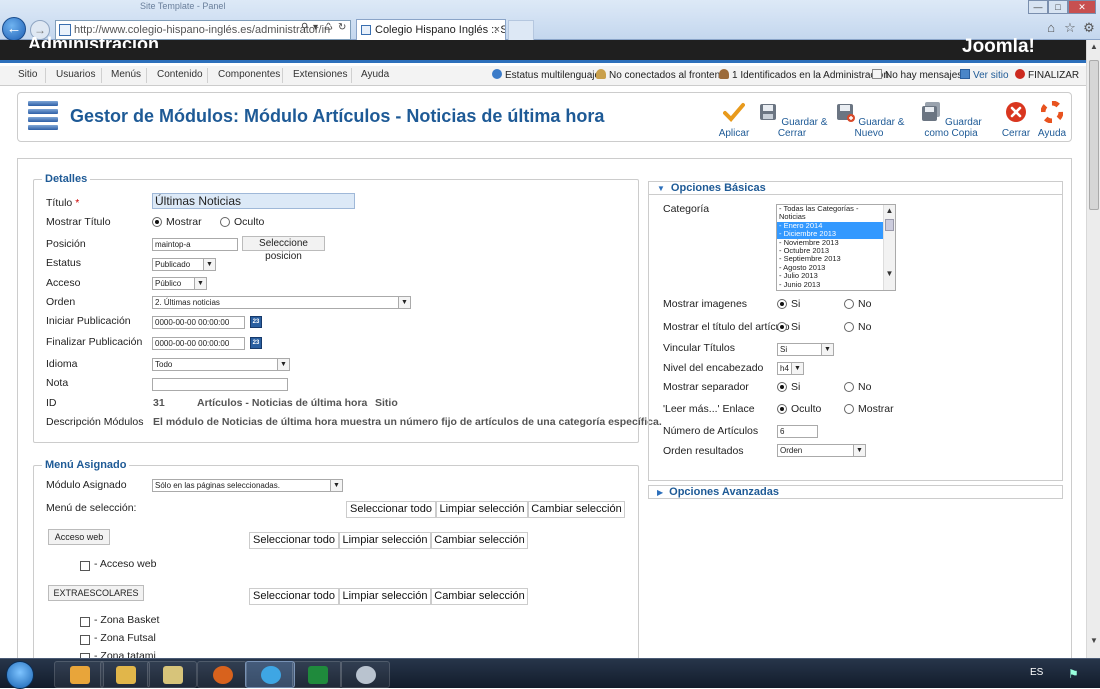 This screenshot has width=1100, height=689. I want to click on tray-icon: ⚑, so click(1075, 674).